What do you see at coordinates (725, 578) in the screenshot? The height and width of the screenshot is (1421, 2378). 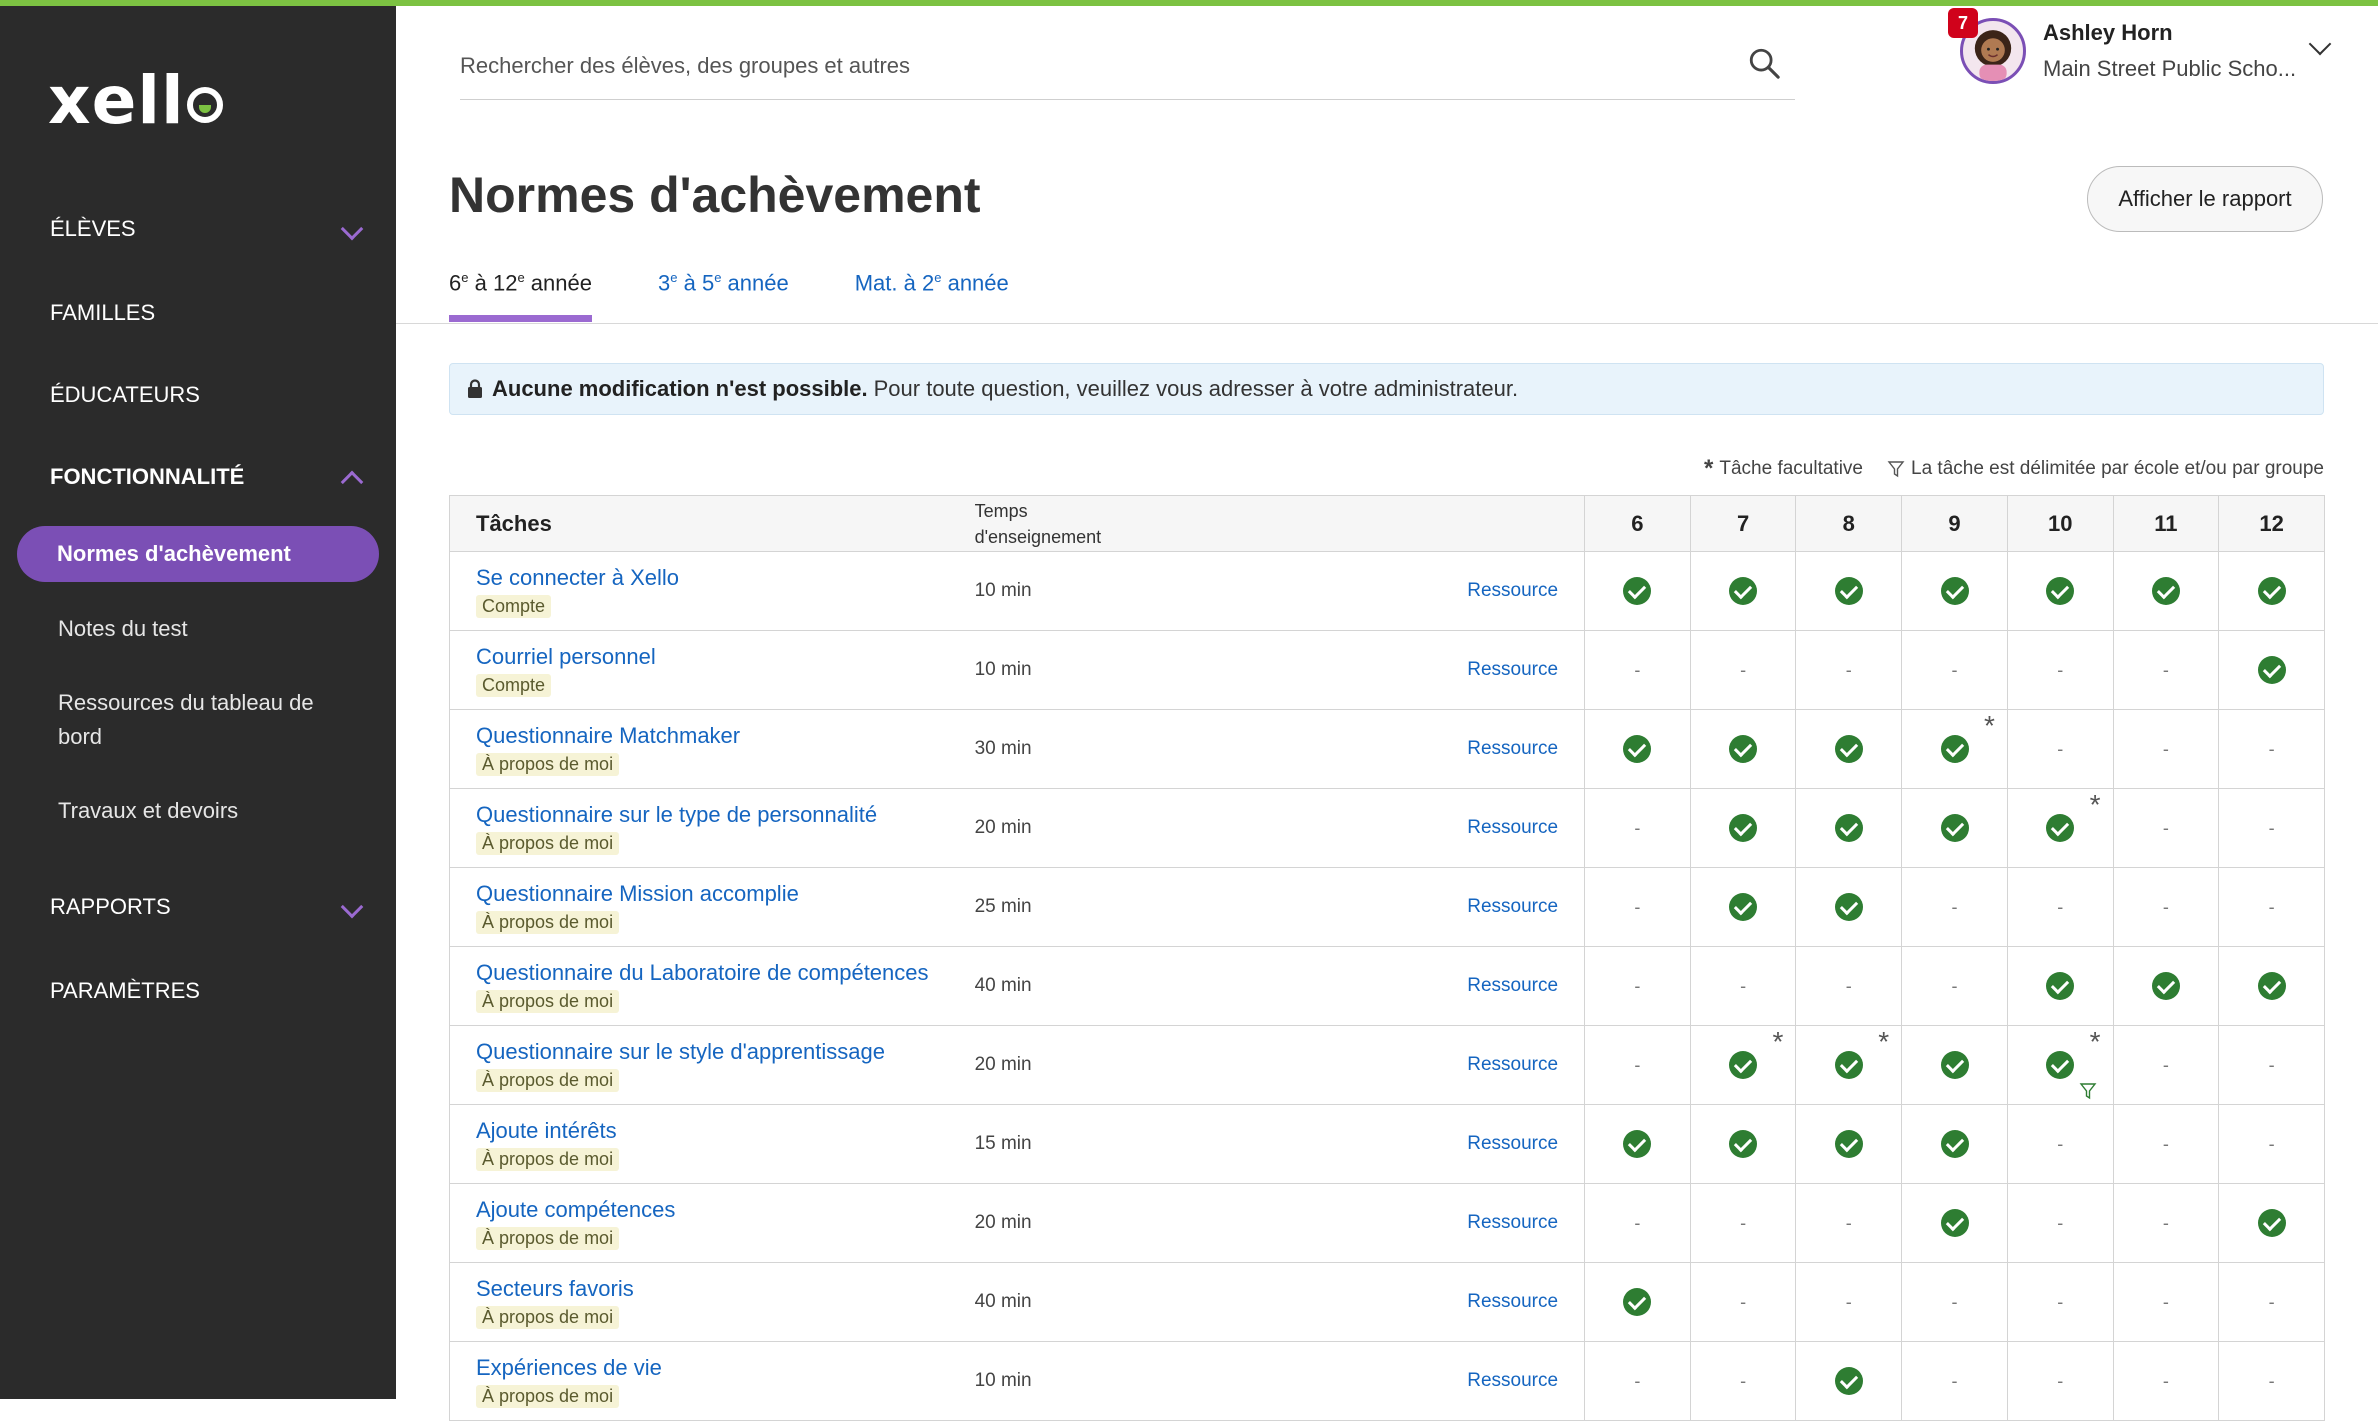 I see `task-link: Se connecter à Xello` at bounding box center [725, 578].